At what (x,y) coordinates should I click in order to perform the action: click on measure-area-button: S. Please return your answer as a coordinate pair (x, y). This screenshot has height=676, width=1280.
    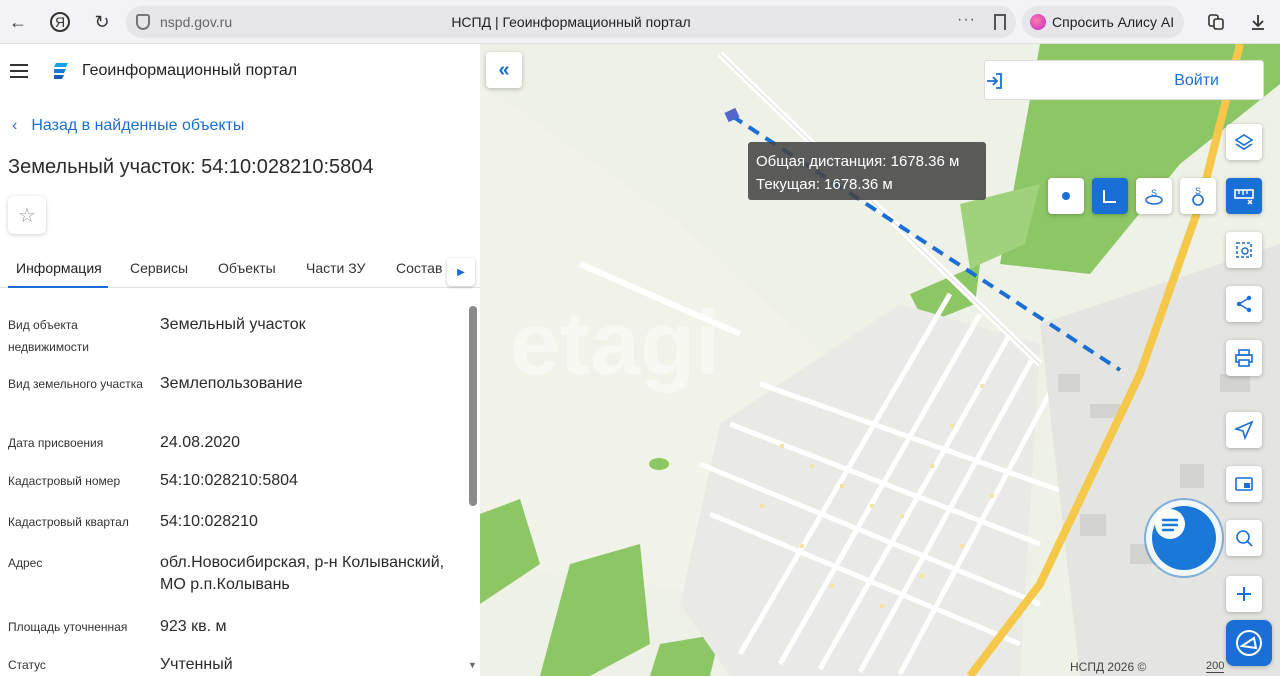
    Looking at the image, I should click on (1154, 196).